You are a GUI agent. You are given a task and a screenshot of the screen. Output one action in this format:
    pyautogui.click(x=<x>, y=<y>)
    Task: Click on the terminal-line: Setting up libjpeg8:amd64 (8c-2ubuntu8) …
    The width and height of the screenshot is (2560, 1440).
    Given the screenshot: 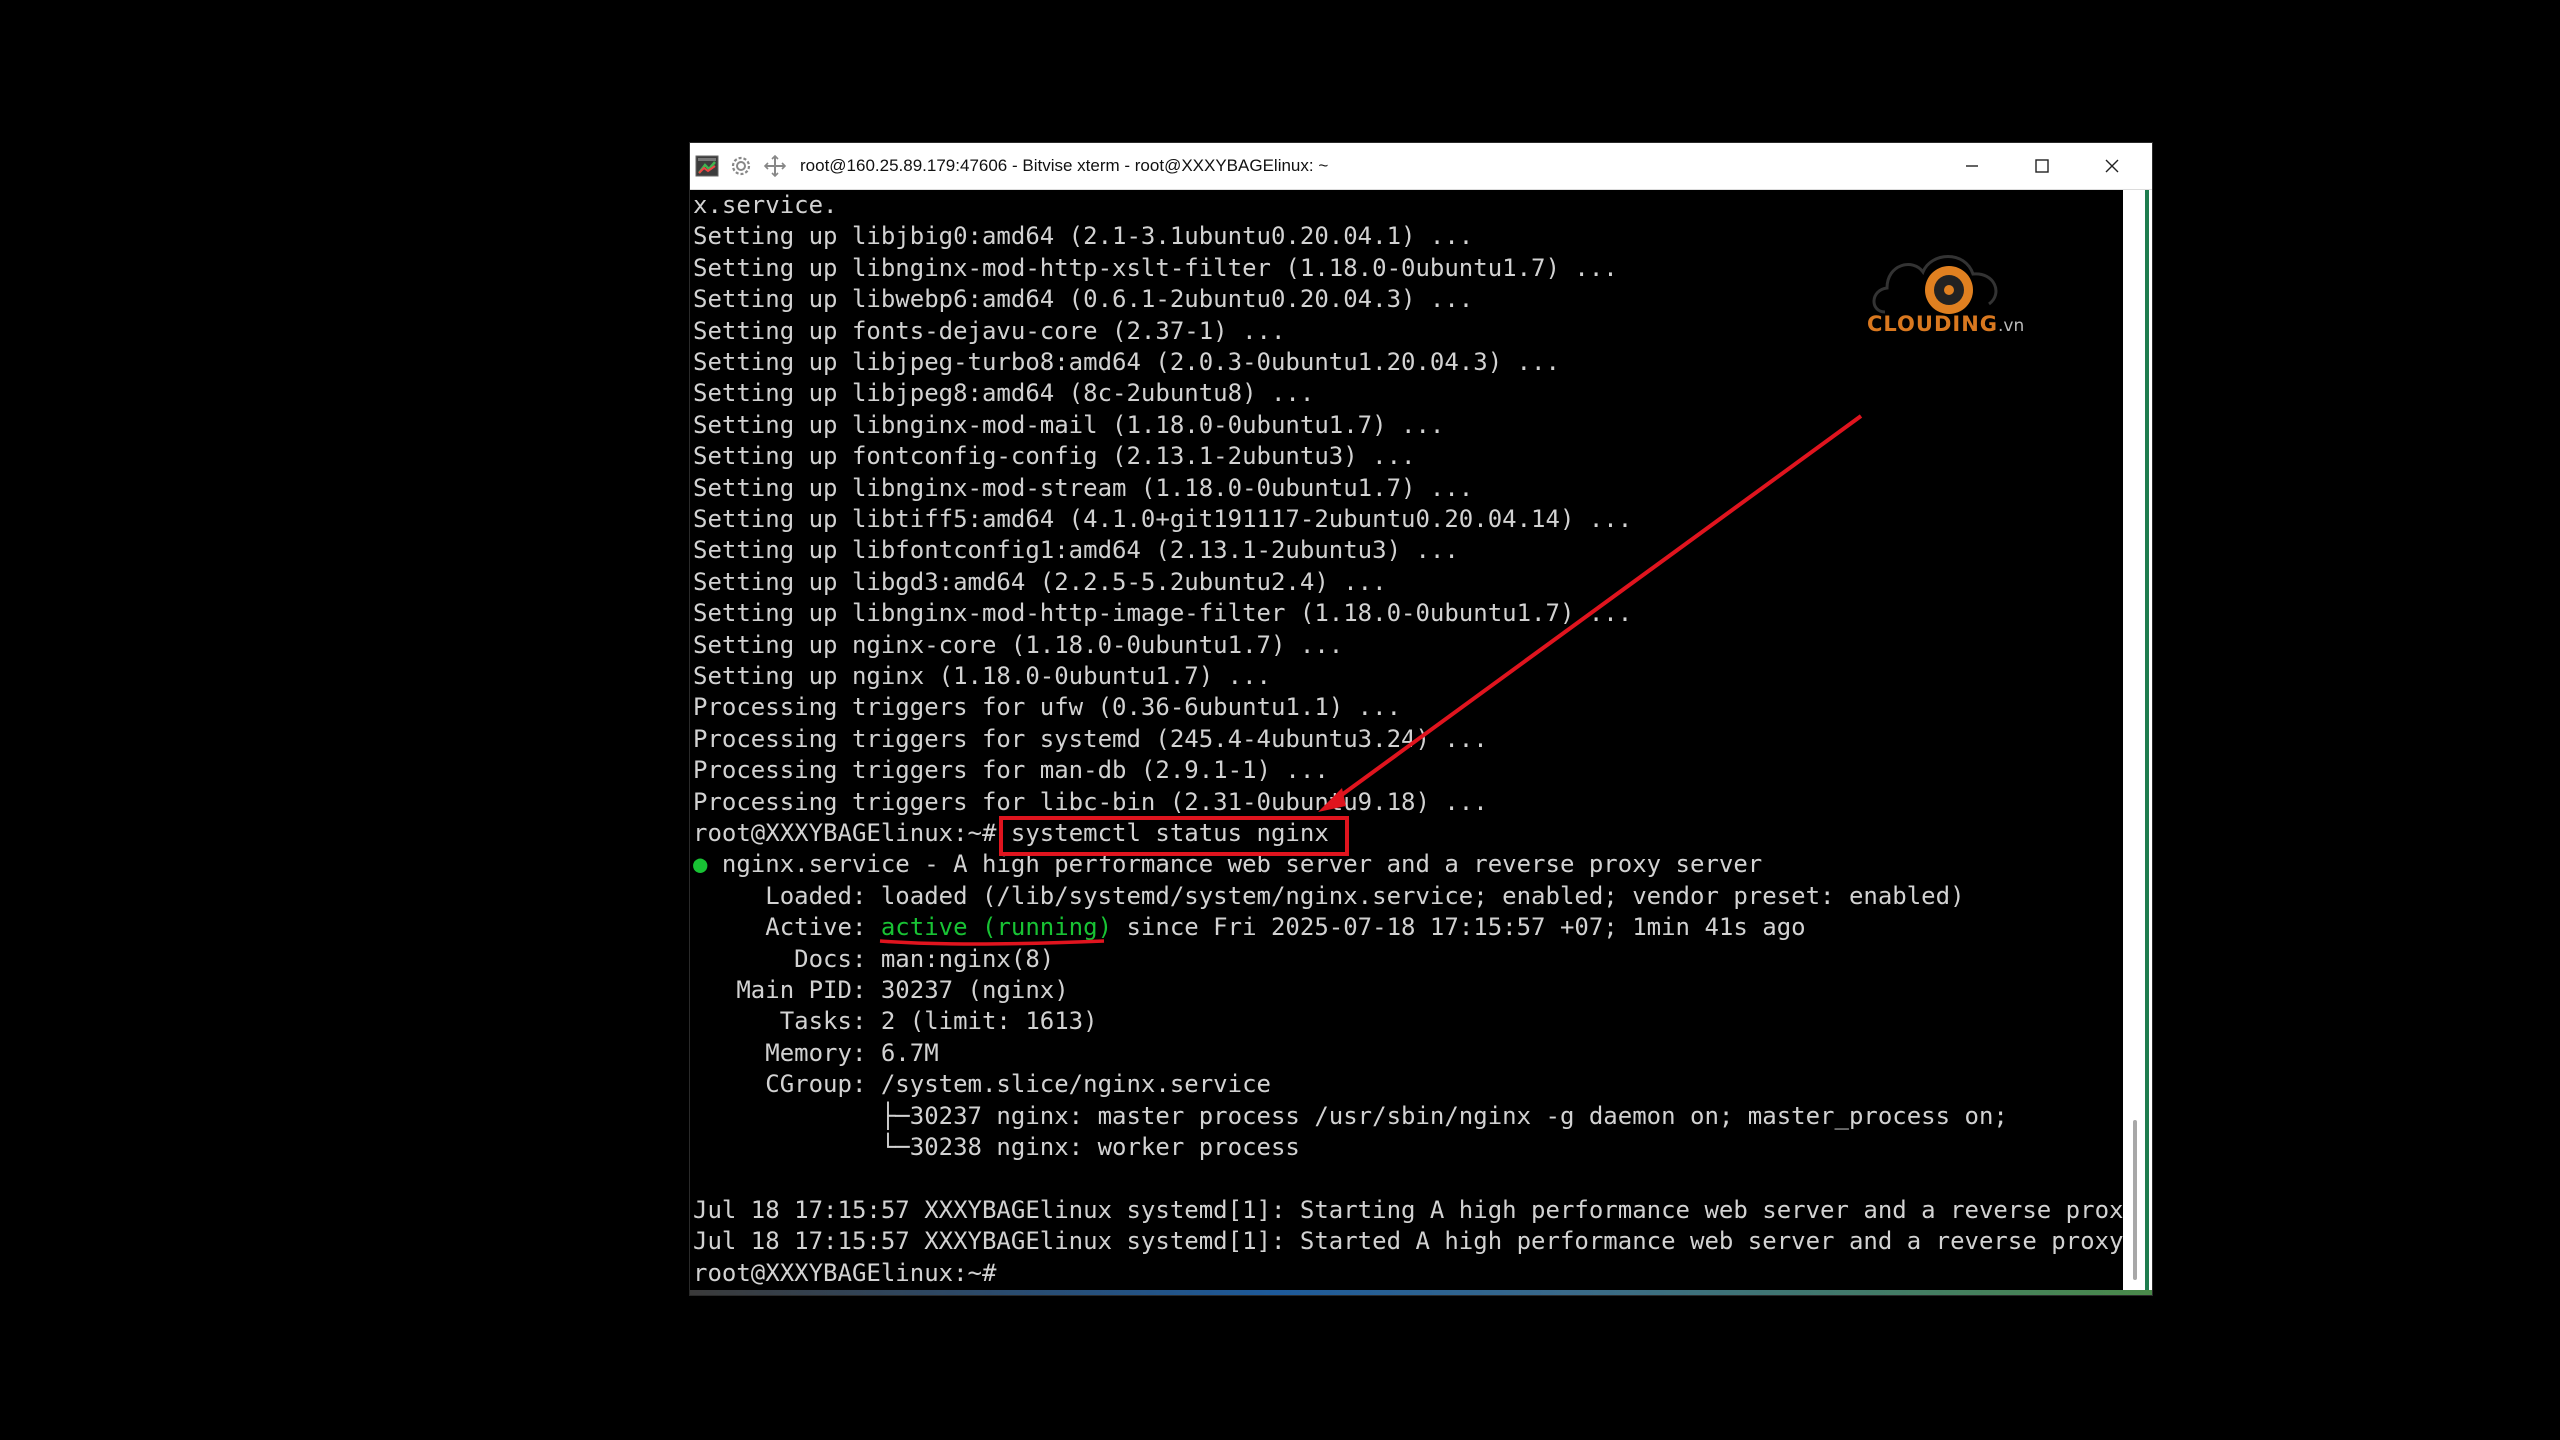 What is the action you would take?
    pyautogui.click(x=1004, y=393)
    